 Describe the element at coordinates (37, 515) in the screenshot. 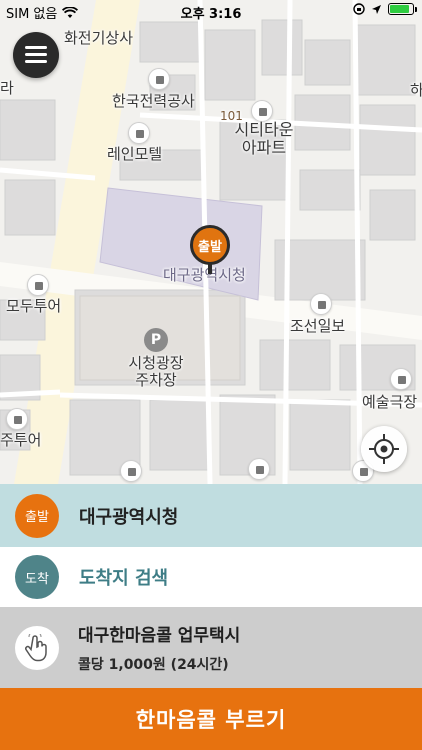

I see `start-badge: 출발` at that location.